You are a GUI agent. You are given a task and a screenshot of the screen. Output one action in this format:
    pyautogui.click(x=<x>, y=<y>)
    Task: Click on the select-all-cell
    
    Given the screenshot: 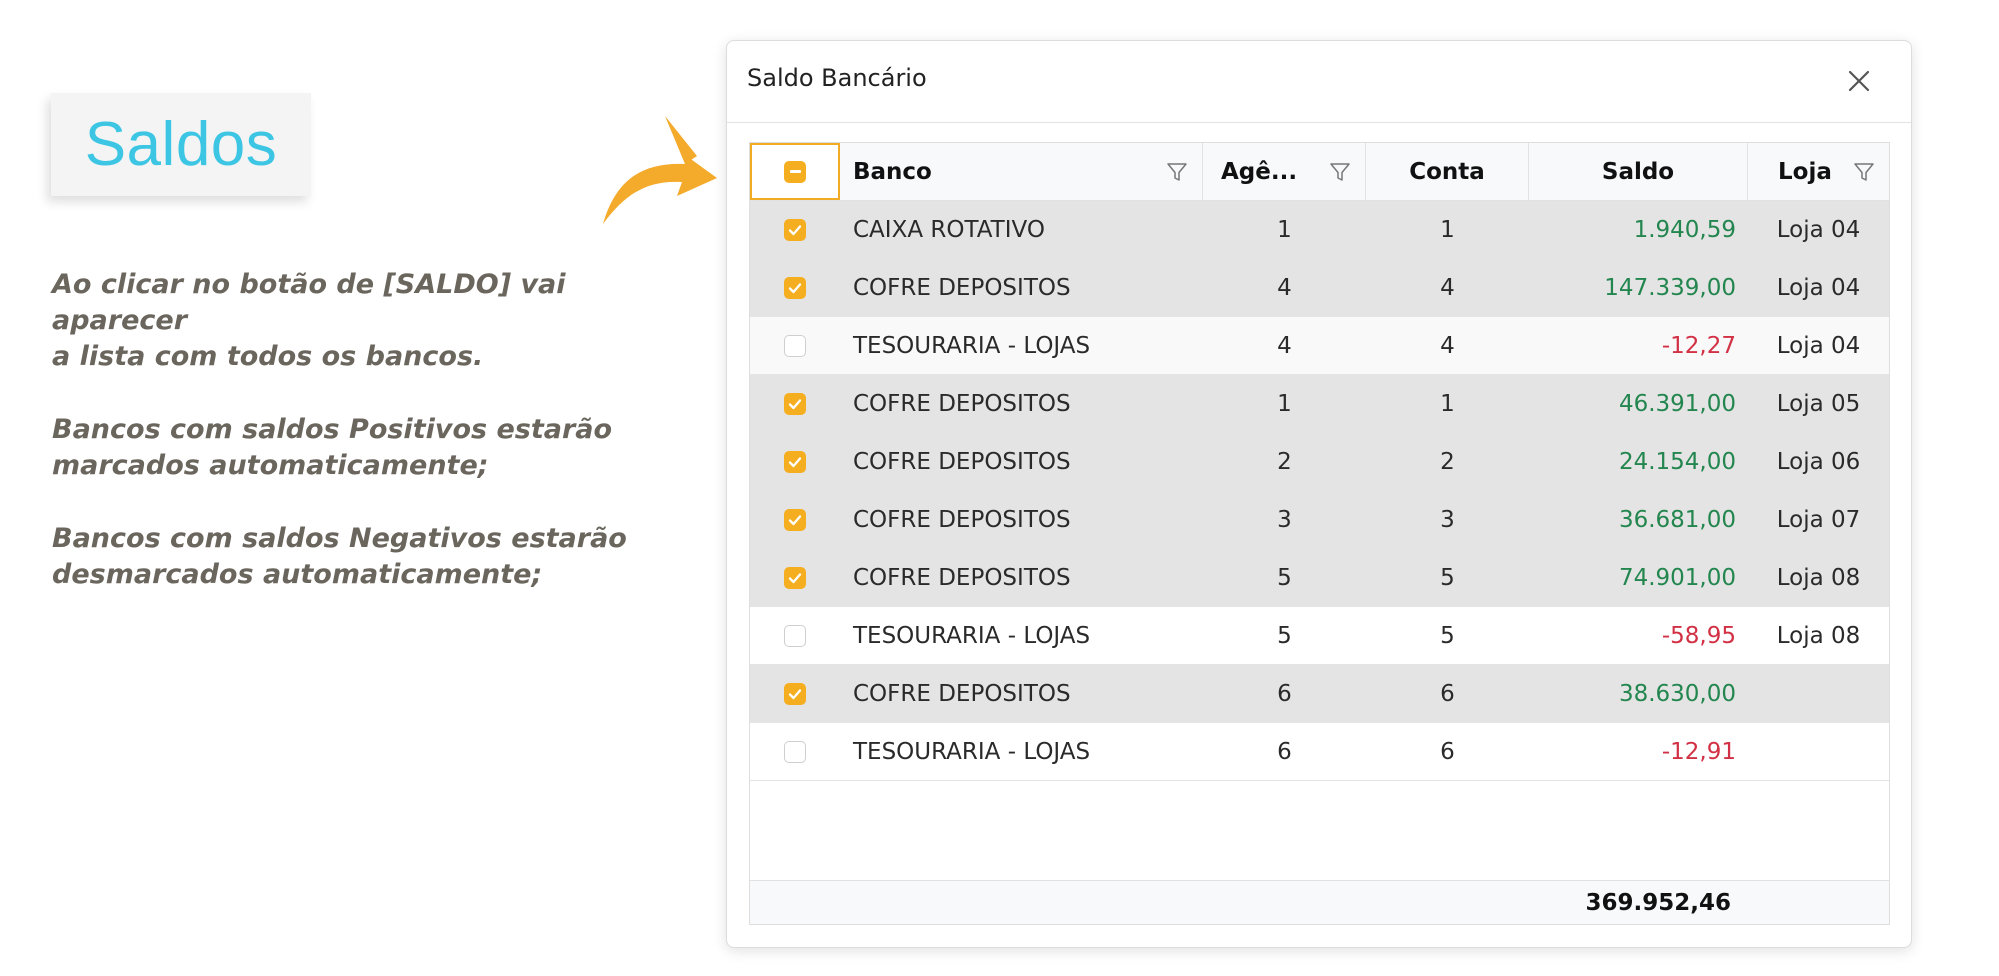 What is the action you would take?
    pyautogui.click(x=795, y=171)
    